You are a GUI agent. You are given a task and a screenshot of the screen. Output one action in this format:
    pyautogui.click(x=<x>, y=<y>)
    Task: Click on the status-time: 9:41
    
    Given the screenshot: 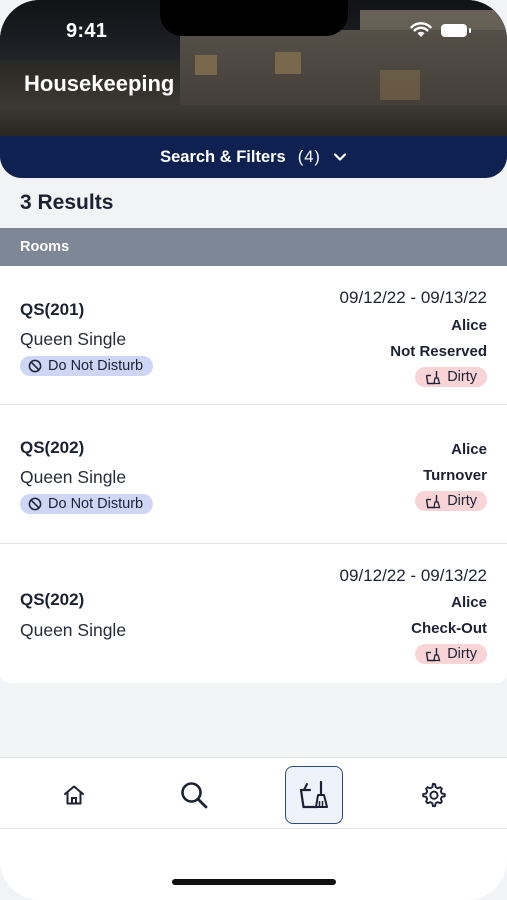 What is the action you would take?
    pyautogui.click(x=87, y=31)
    